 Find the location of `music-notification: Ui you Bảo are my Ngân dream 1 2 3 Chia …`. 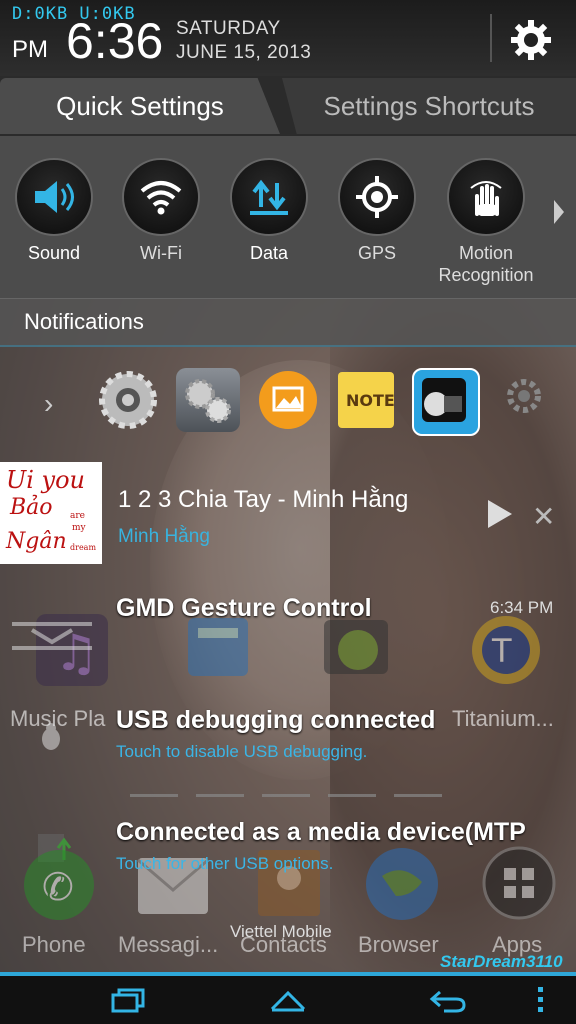

music-notification: Ui you Bảo are my Ngân dream 1 2 3 Chia … is located at coordinates (288, 512).